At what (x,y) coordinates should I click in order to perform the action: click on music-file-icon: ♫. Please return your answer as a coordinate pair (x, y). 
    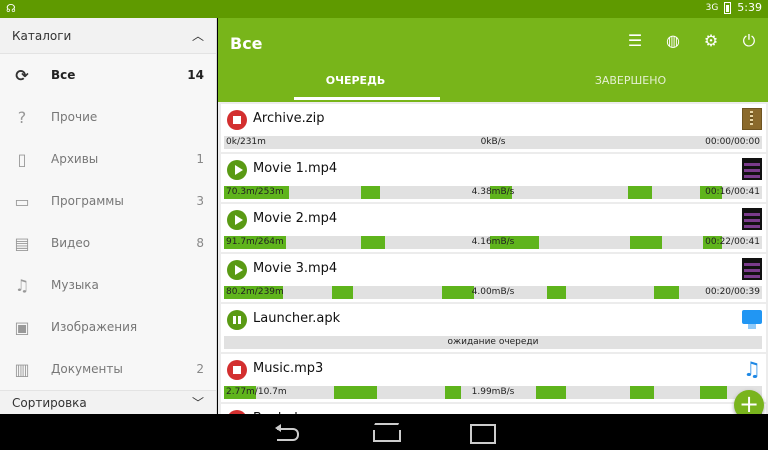
    Looking at the image, I should click on (752, 369).